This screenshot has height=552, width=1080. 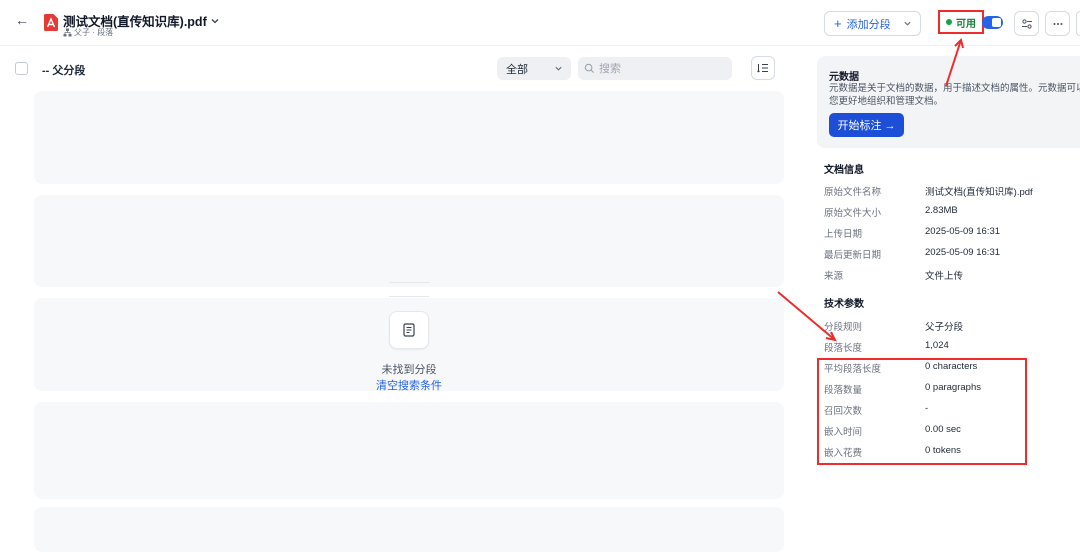 What do you see at coordinates (952, 348) in the screenshot?
I see `info-row: 段落长度 1,024` at bounding box center [952, 348].